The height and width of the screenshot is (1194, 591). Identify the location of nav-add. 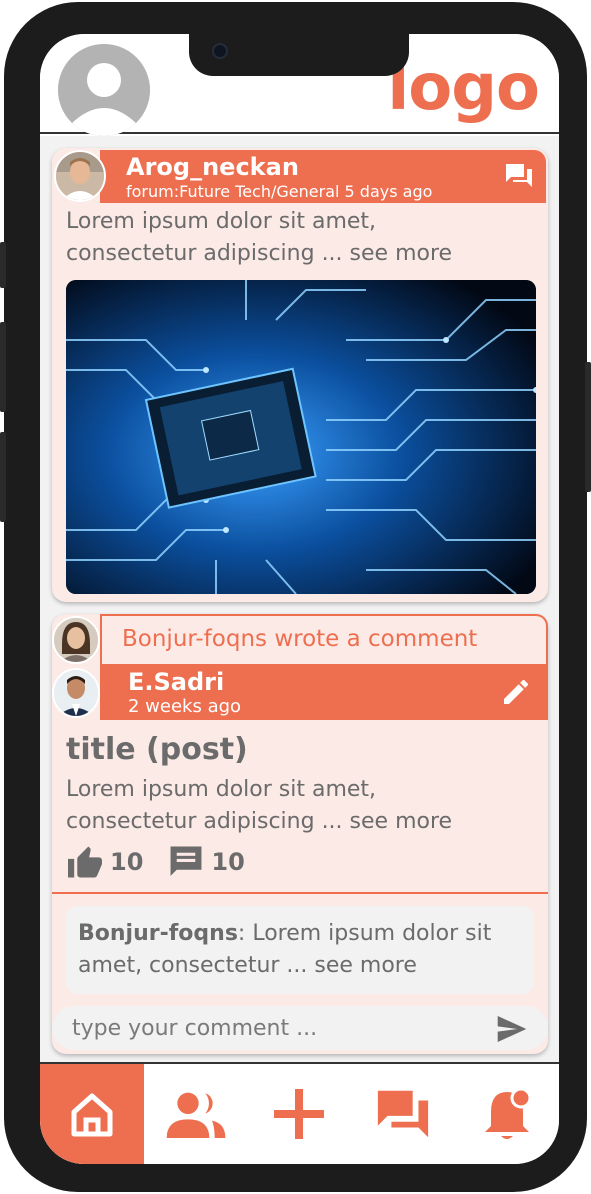
(300, 1114).